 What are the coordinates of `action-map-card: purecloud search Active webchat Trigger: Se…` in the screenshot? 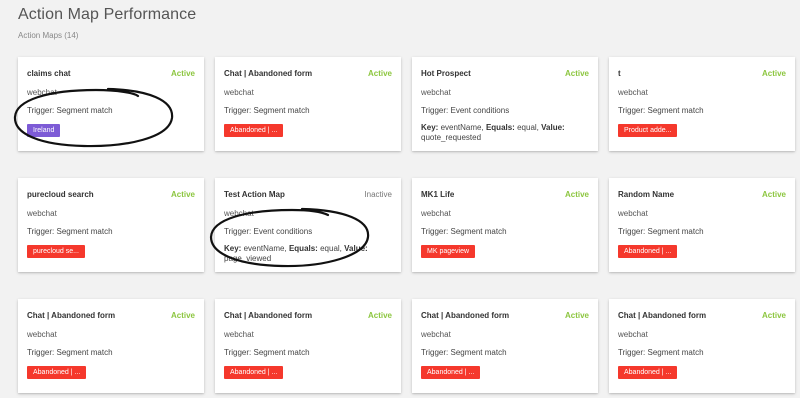 It's located at (111, 225).